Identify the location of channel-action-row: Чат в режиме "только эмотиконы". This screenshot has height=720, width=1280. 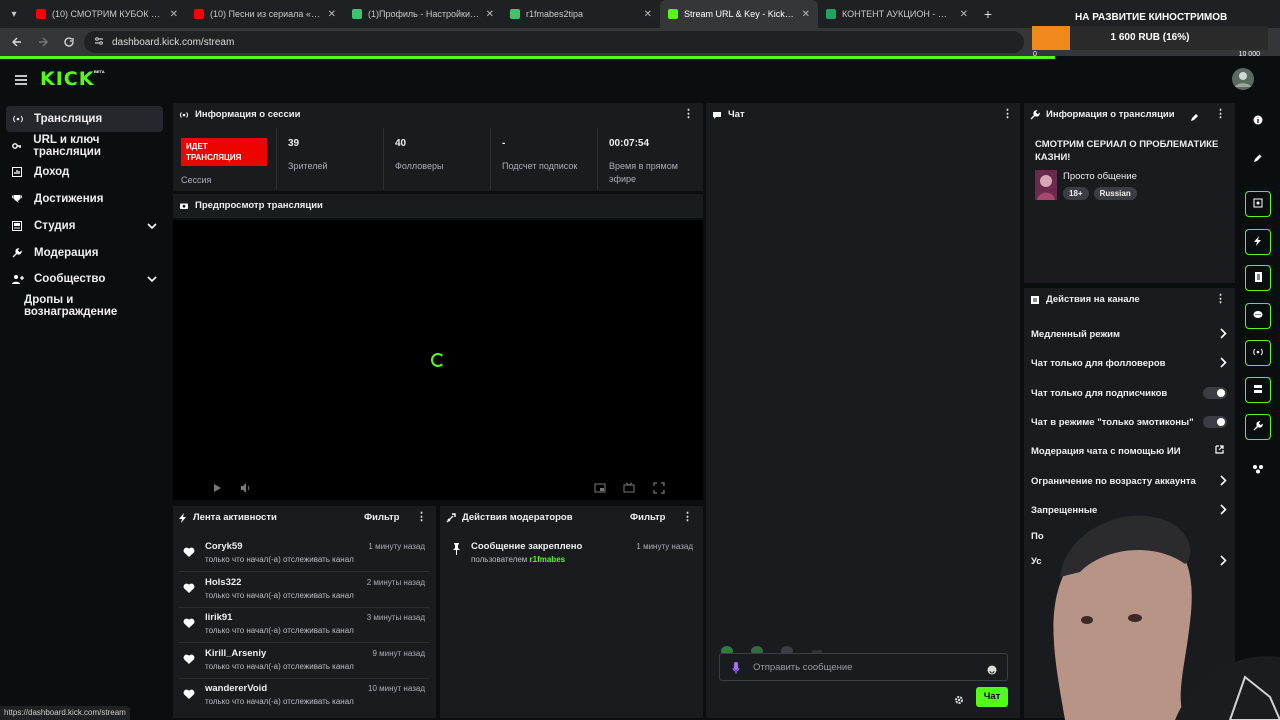
(1129, 422).